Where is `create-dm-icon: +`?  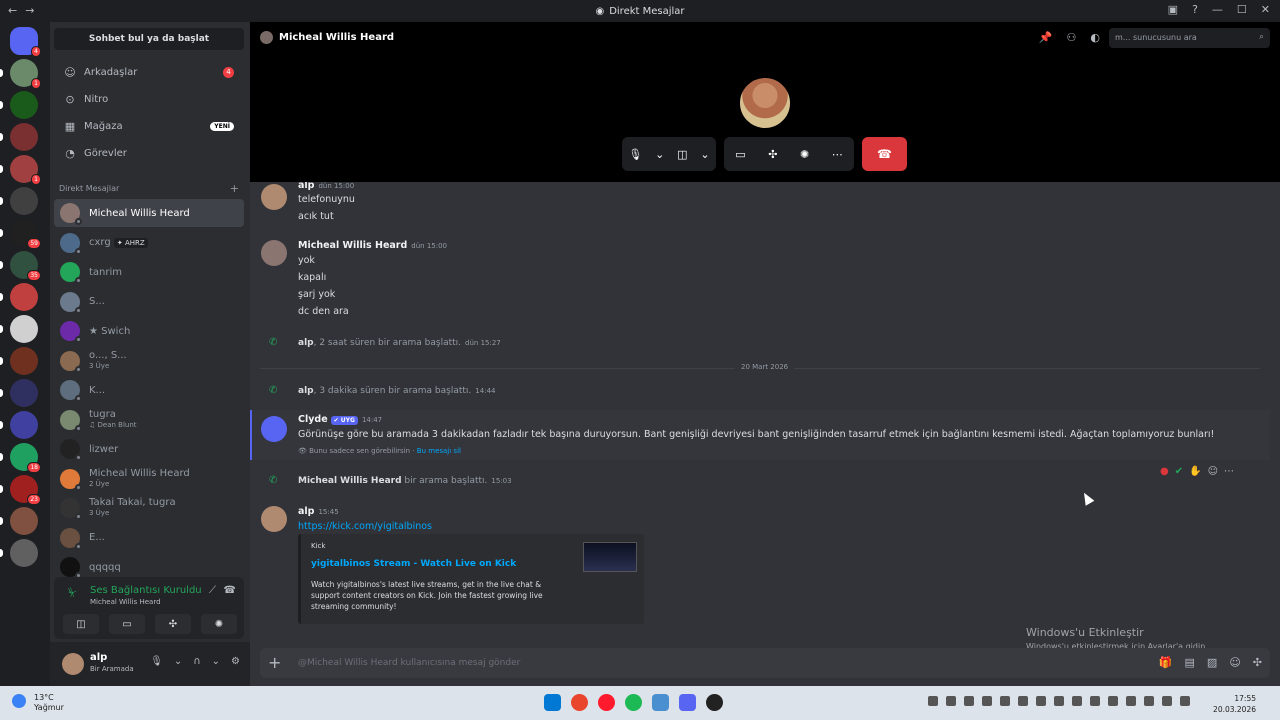 create-dm-icon: + is located at coordinates (234, 188).